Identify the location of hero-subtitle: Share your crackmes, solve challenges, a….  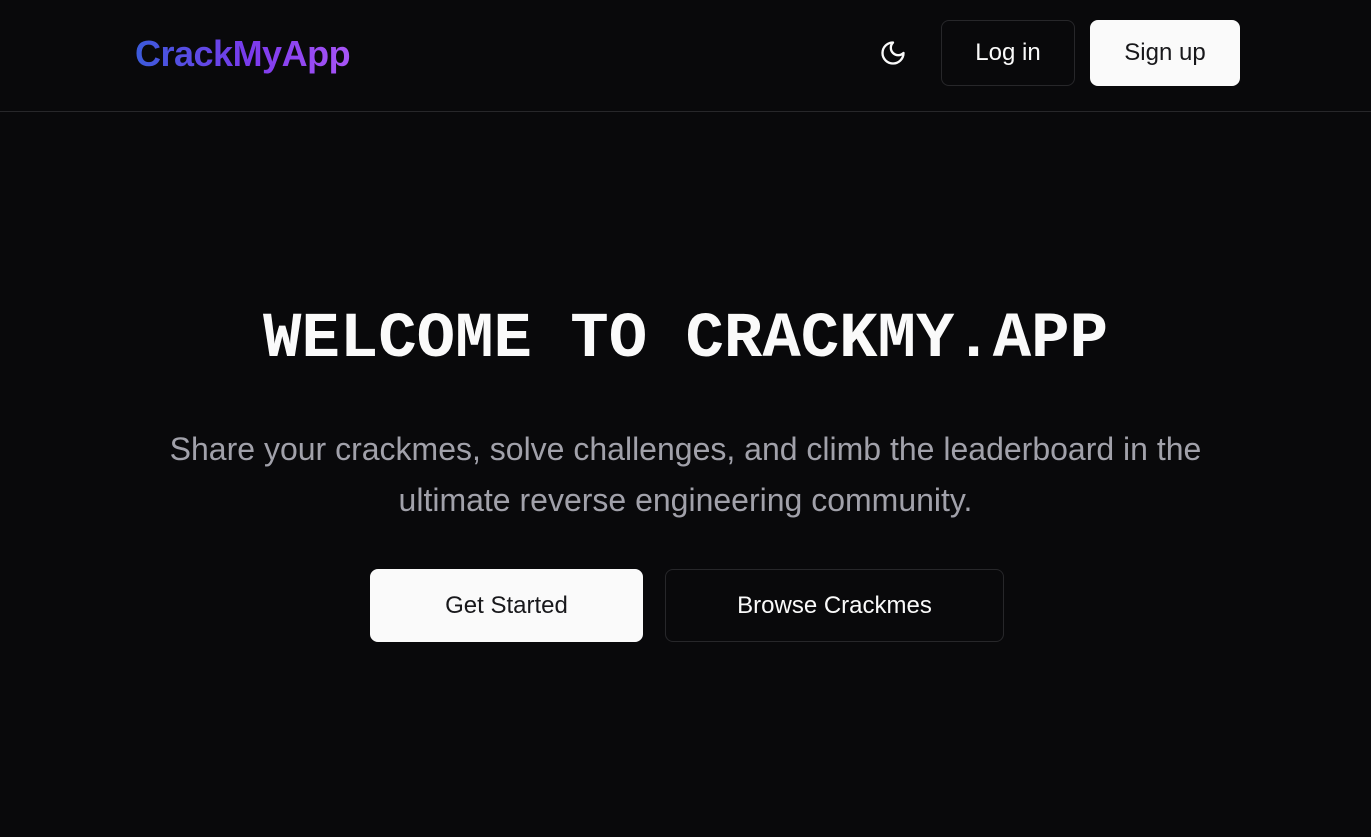
(685, 474).